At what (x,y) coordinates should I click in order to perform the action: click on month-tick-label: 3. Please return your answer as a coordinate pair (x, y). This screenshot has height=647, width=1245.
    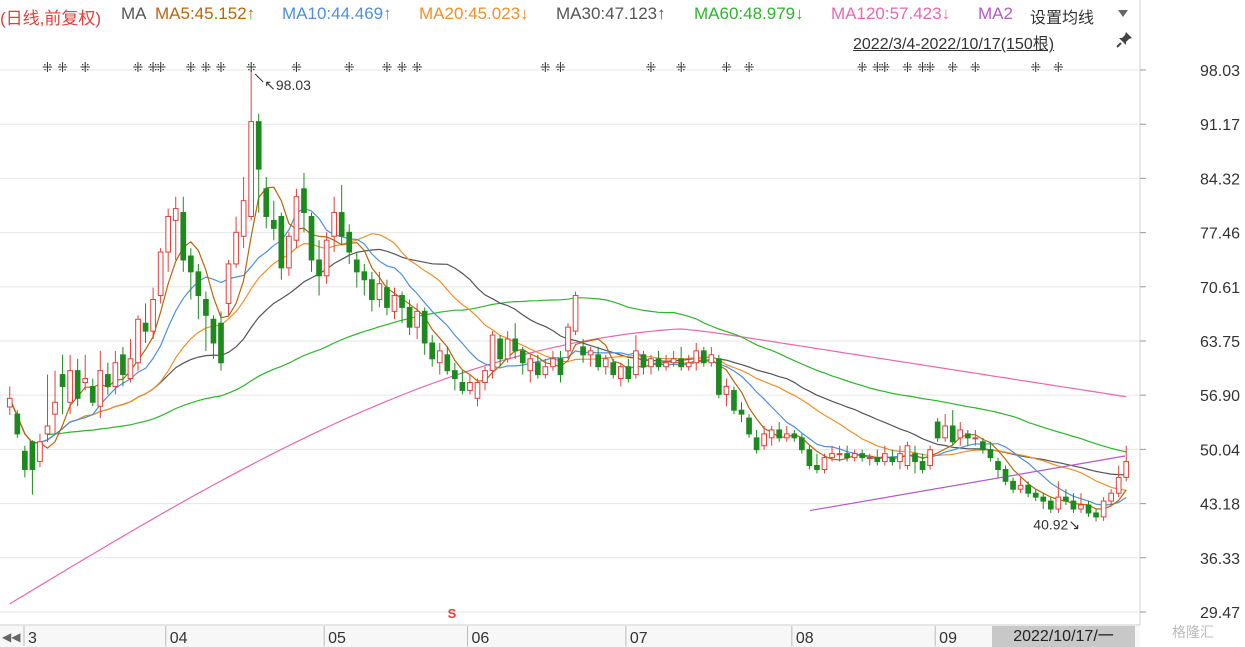
    Looking at the image, I should click on (32, 638).